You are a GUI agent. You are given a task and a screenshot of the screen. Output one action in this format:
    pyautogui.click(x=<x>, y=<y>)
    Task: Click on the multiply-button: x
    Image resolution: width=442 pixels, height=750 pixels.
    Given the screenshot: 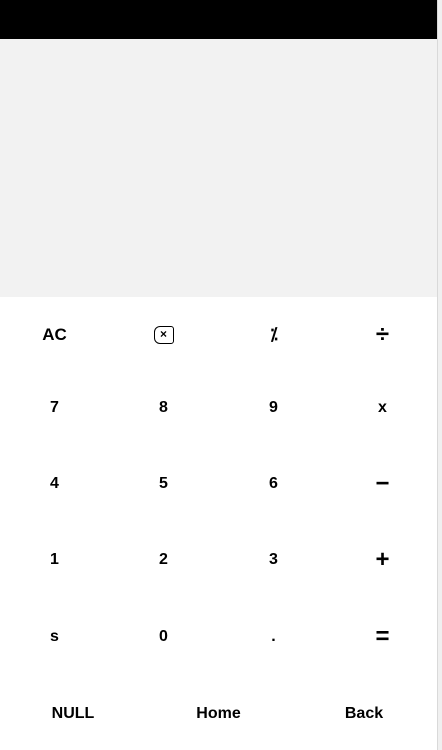 What is the action you would take?
    pyautogui.click(x=382, y=408)
    